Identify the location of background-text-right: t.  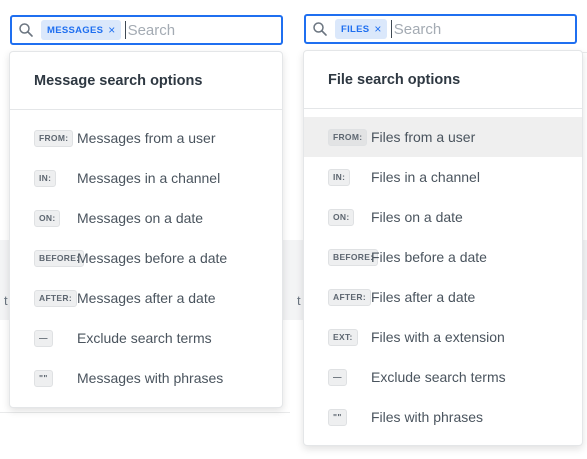
(299, 300).